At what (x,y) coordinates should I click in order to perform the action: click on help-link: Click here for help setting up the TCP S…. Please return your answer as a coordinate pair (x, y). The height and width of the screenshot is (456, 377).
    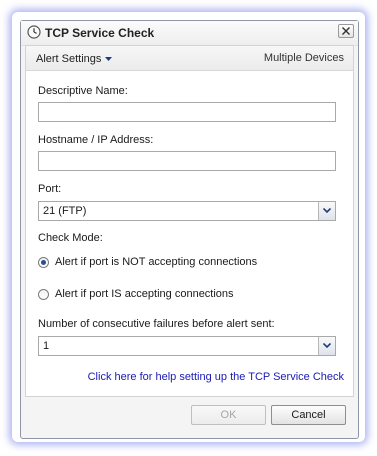
    Looking at the image, I should click on (216, 377).